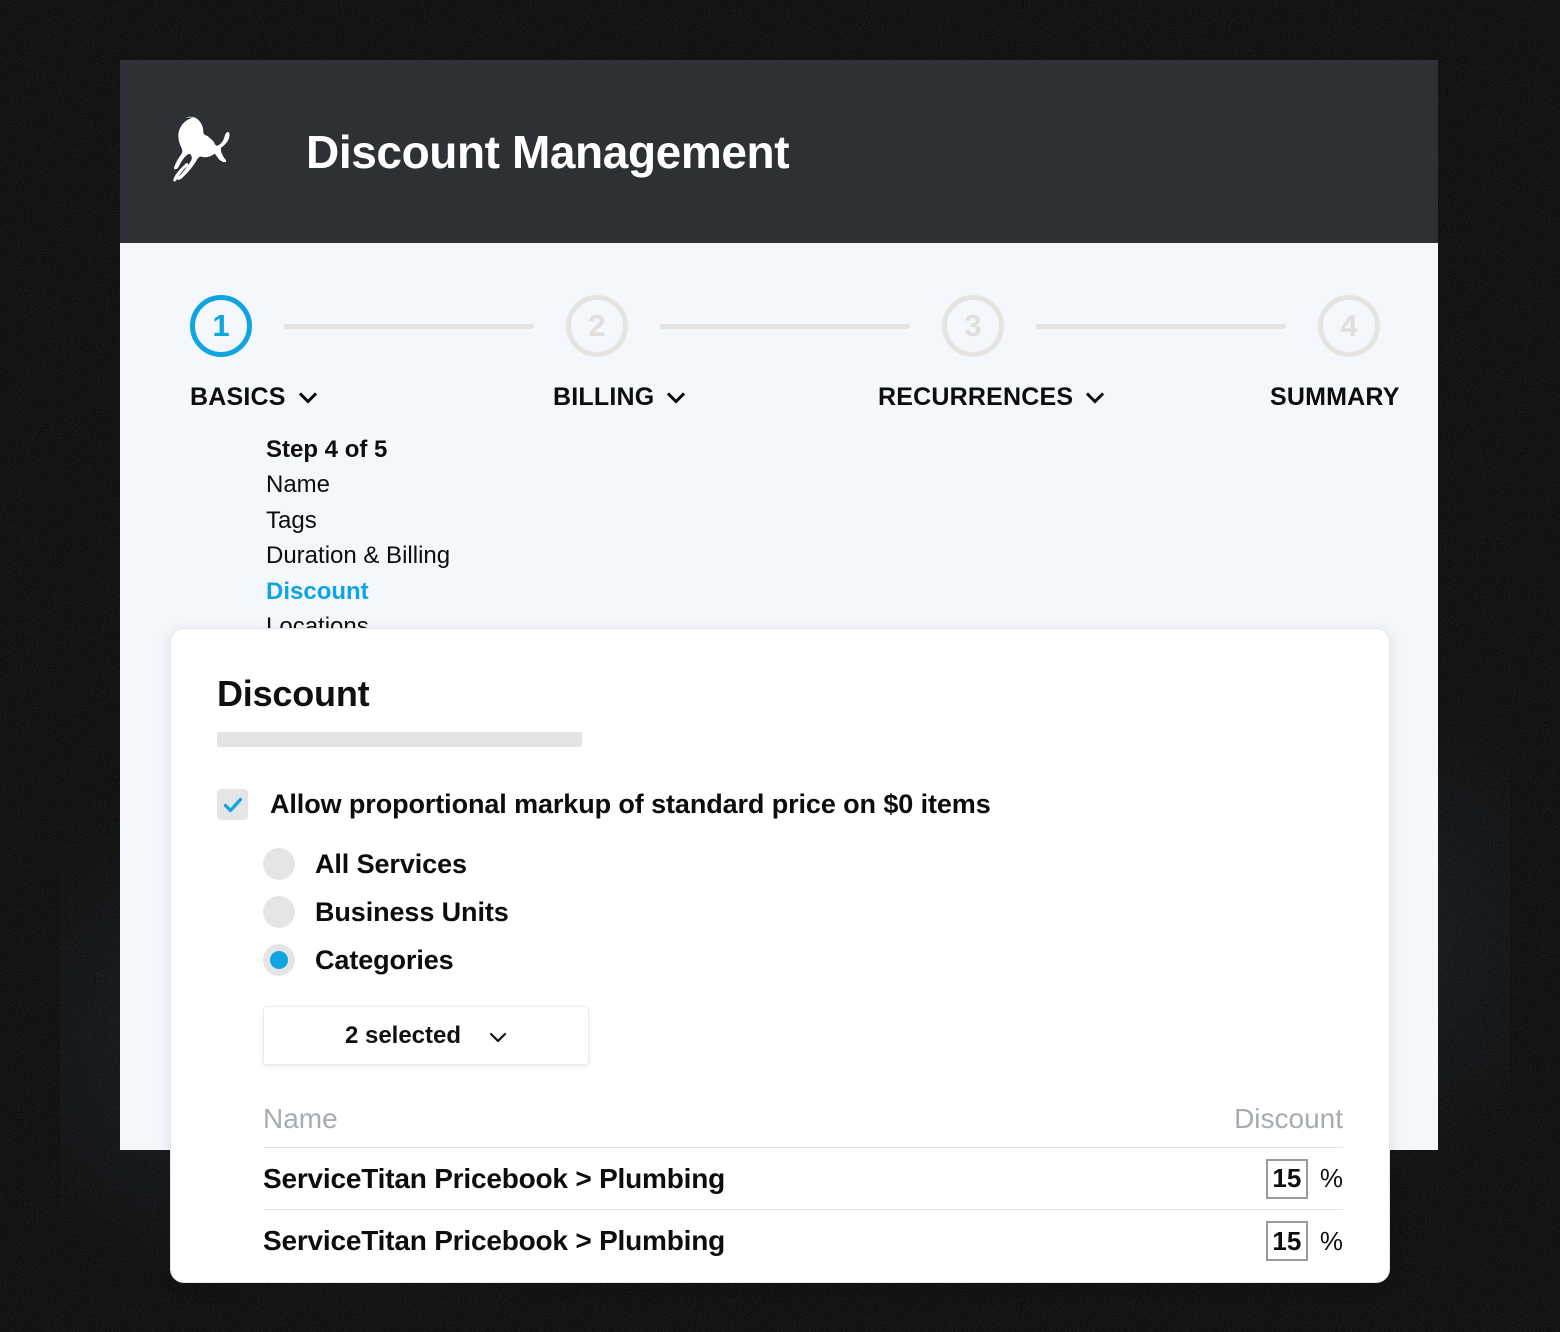  Describe the element at coordinates (1288, 1118) in the screenshot. I see `column-header-discount: Discount` at that location.